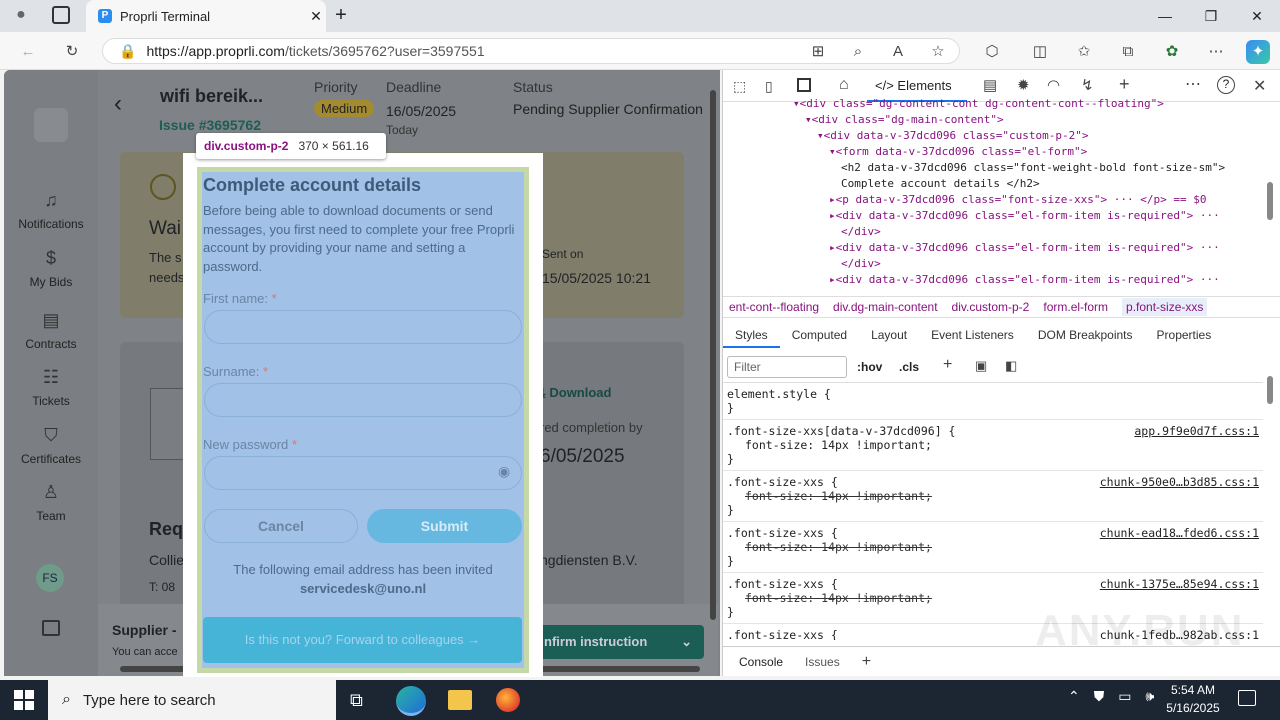 The height and width of the screenshot is (720, 1280). What do you see at coordinates (411, 701) in the screenshot?
I see `edge-browser-icon` at bounding box center [411, 701].